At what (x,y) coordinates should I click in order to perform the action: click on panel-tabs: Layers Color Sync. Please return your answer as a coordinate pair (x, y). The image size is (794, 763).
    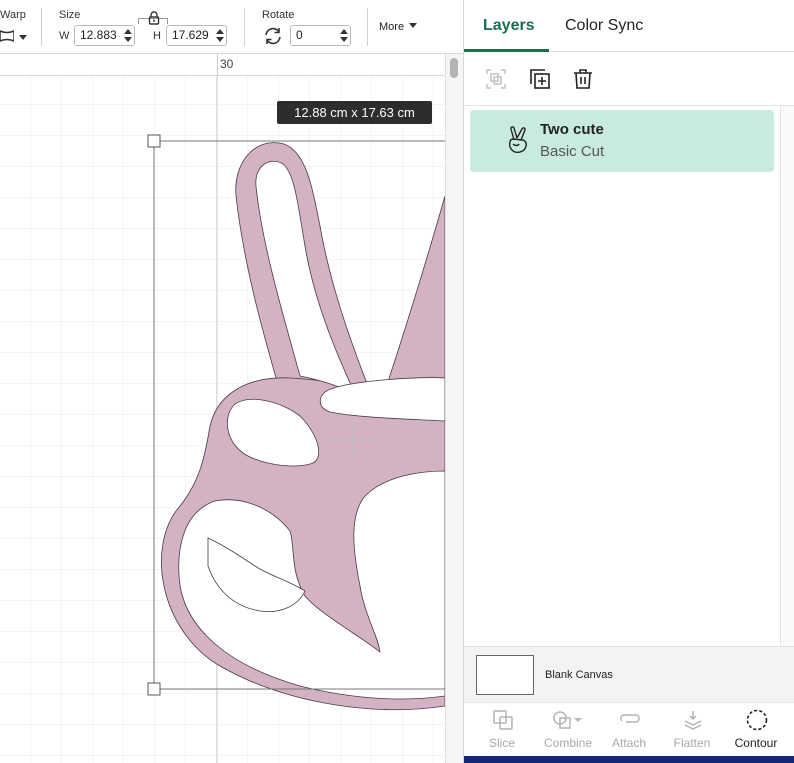
    Looking at the image, I should click on (629, 26).